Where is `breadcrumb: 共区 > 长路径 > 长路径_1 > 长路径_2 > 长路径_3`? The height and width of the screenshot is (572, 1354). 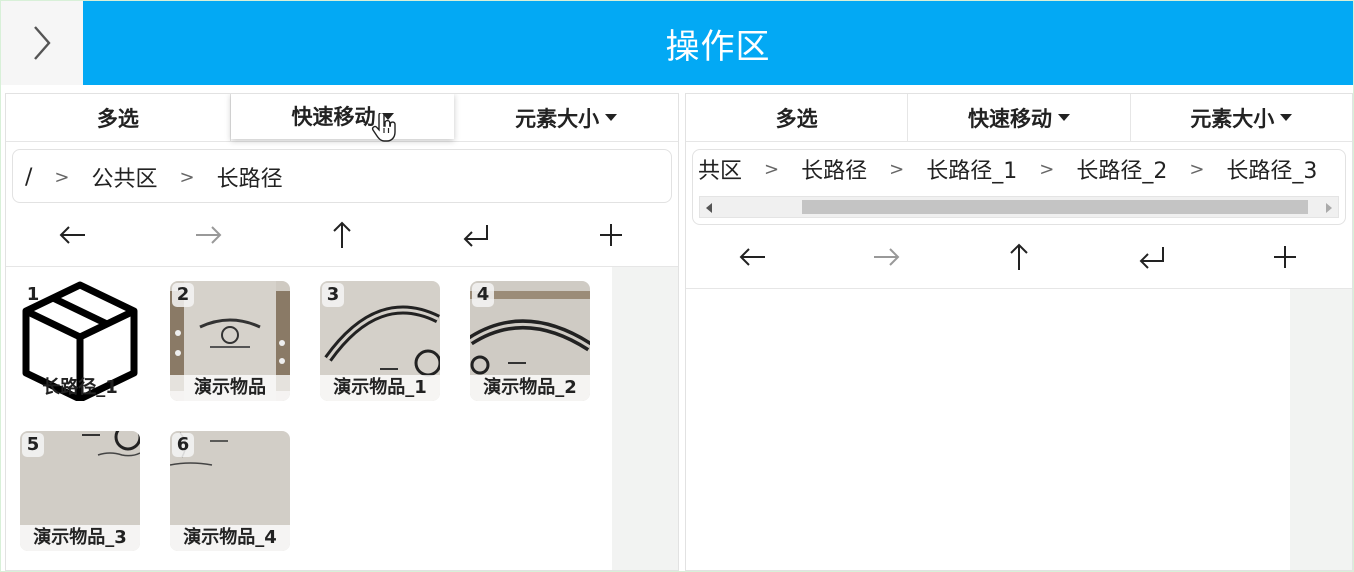 breadcrumb: 共区 > 长路径 > 长路径_1 > 长路径_2 > 长路径_3 is located at coordinates (1019, 187).